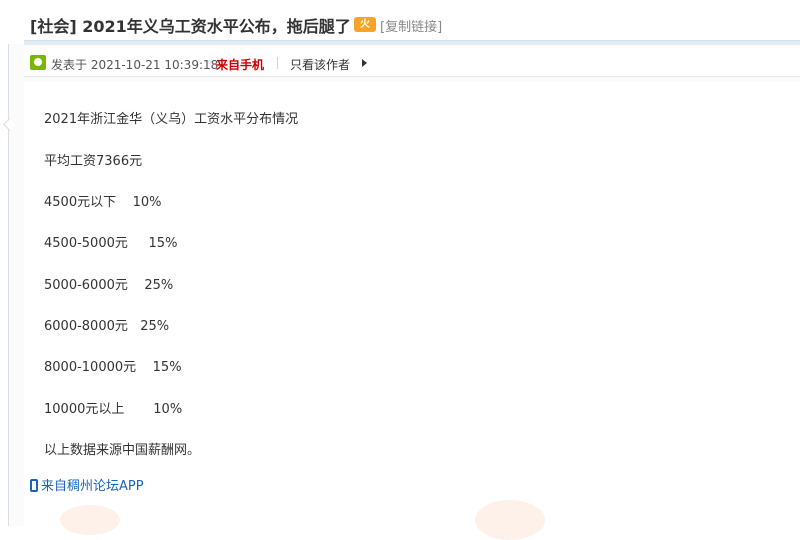  Describe the element at coordinates (93, 161) in the screenshot. I see `content-line: 平均工资7366元` at that location.